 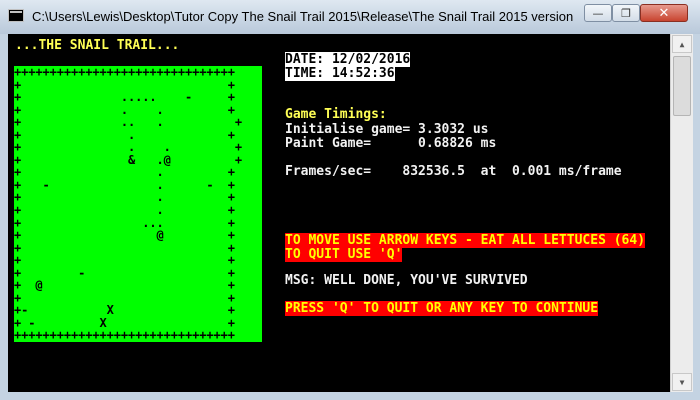 I want to click on grid-row: + .. . +, so click(x=128, y=122).